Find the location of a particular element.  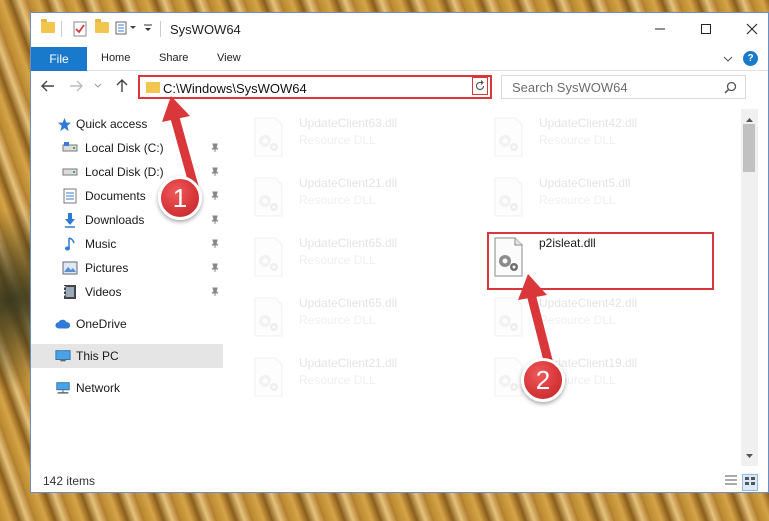

ribbon: File Home Share View ? is located at coordinates (399, 59).